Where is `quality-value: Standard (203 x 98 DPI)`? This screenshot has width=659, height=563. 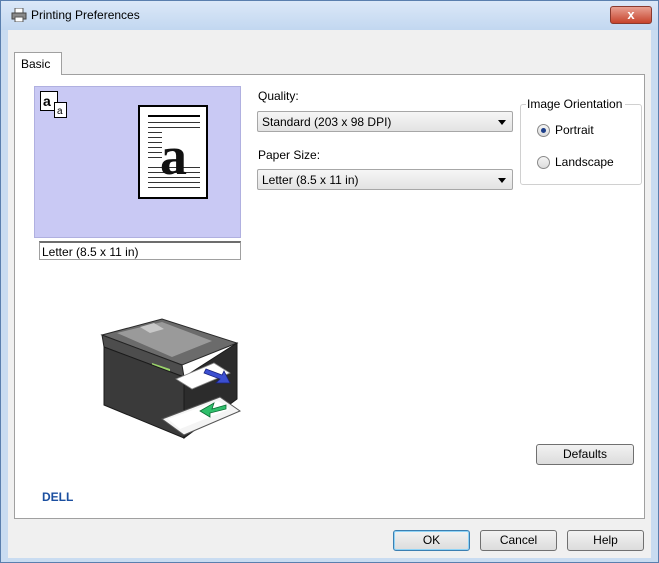
quality-value: Standard (203 x 98 DPI) is located at coordinates (327, 122).